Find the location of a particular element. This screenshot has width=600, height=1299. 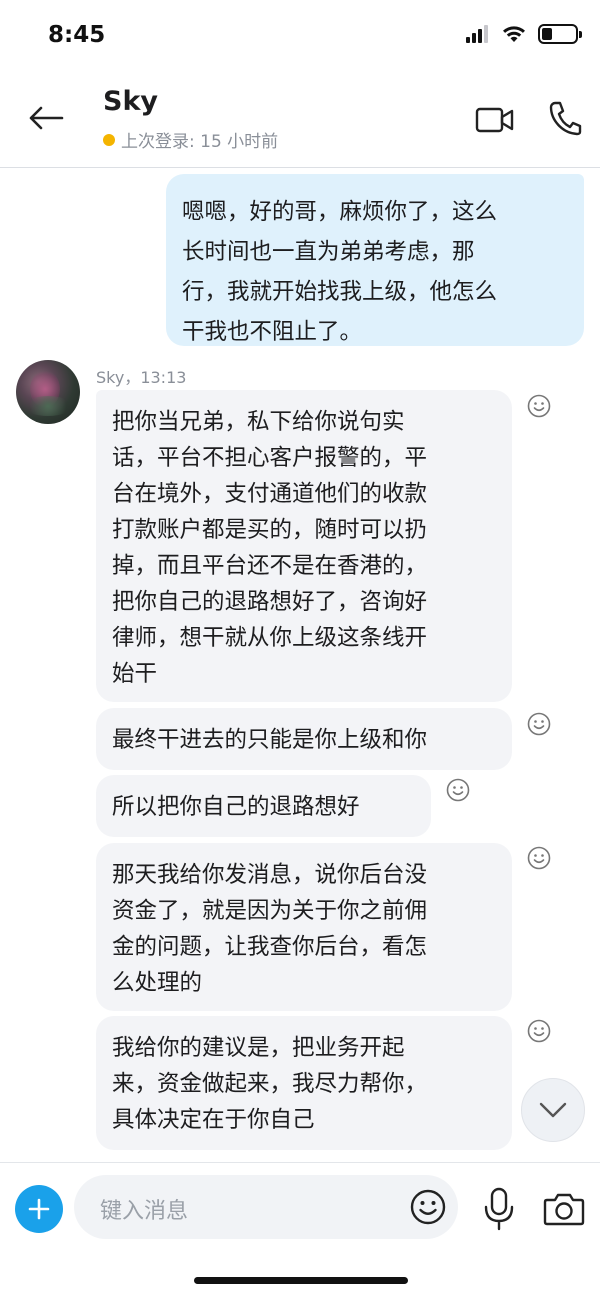

message-line: 把你当兄弟，私下给你说句实 is located at coordinates (258, 422).